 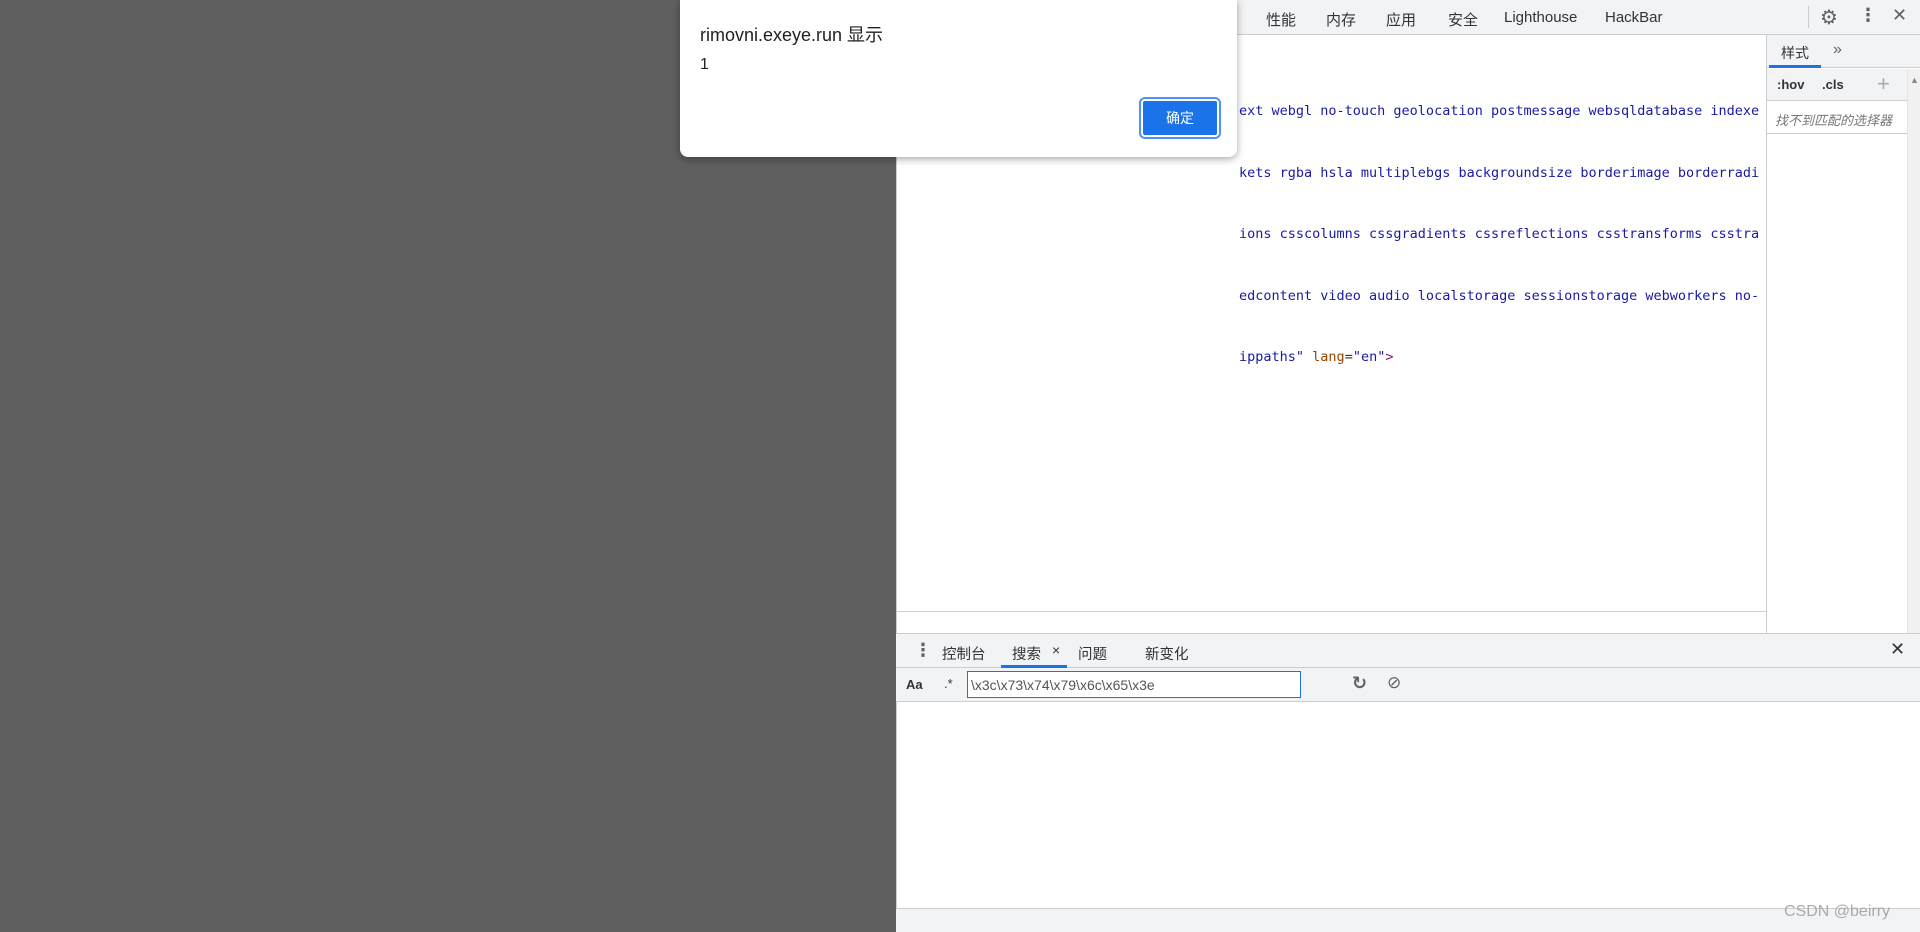 What do you see at coordinates (1634, 17) in the screenshot?
I see `tab-hackbar: HackBar` at bounding box center [1634, 17].